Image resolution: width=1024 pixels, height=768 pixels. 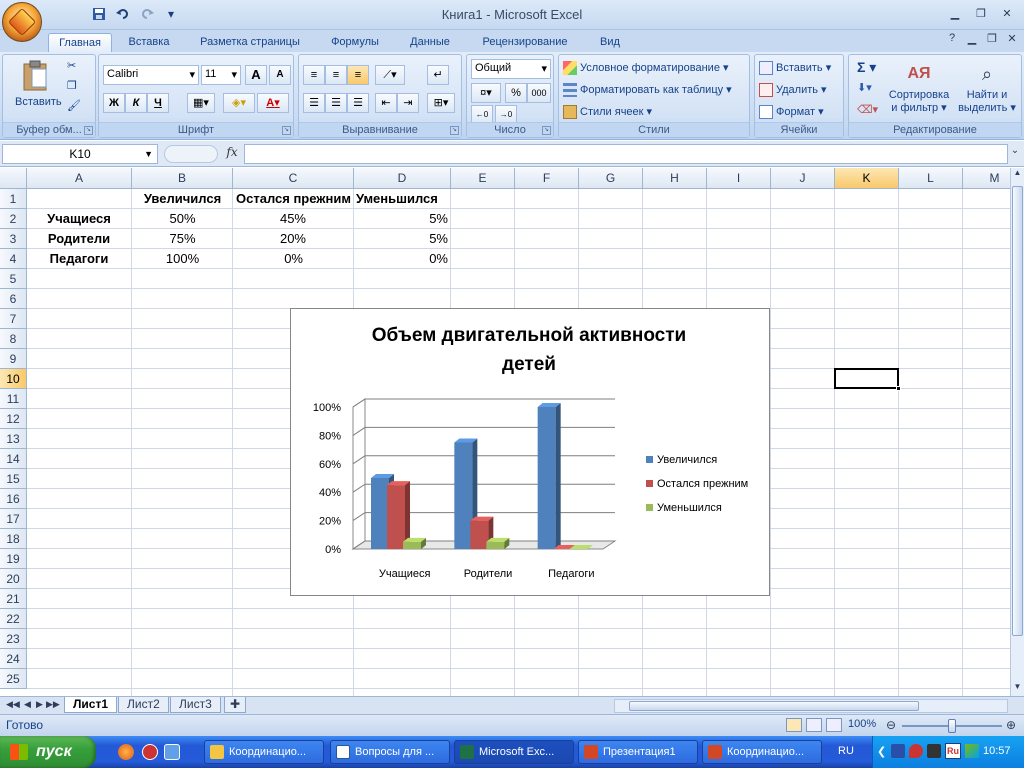 I want to click on firefox-icon, so click(x=126, y=752).